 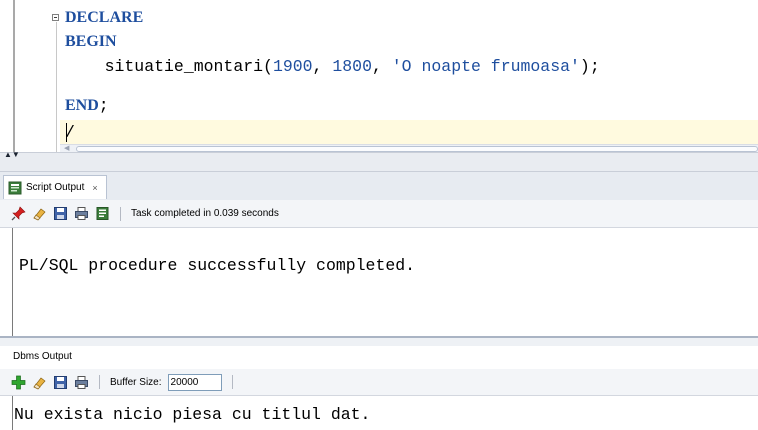 What do you see at coordinates (379, 161) in the screenshot?
I see `panel-splitter: ▲▼` at bounding box center [379, 161].